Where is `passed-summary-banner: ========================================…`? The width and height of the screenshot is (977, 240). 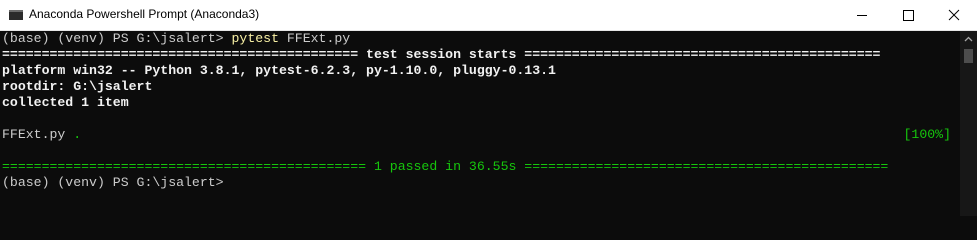 passed-summary-banner: ========================================… is located at coordinates (445, 166).